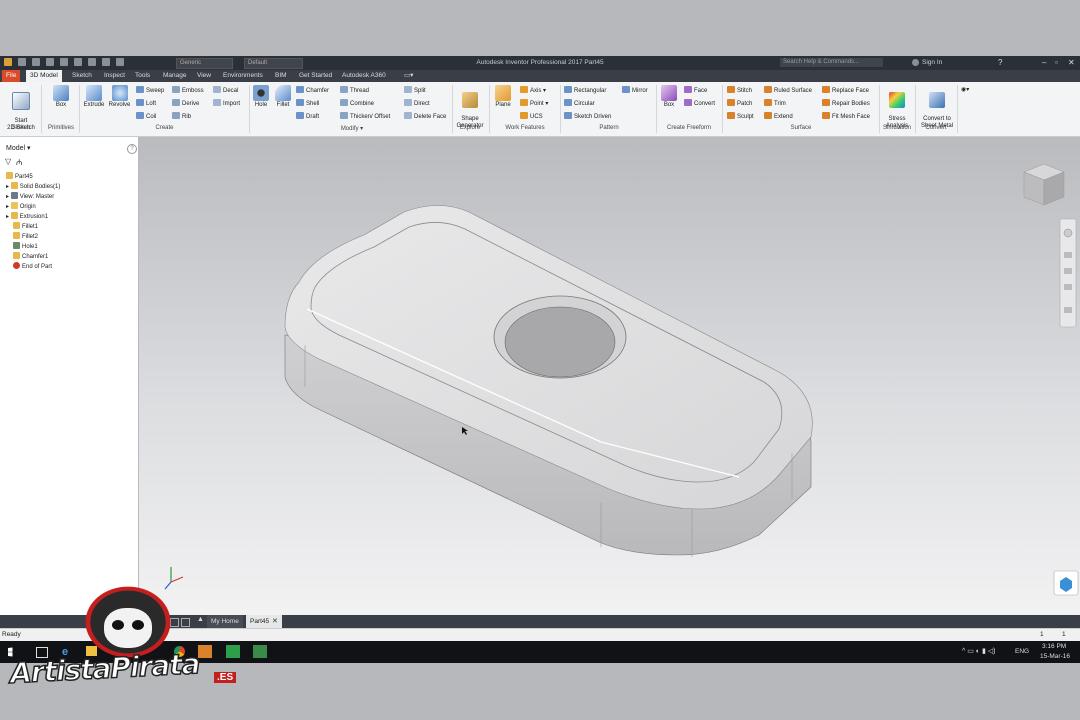  I want to click on patch-button: Patch, so click(739, 103).